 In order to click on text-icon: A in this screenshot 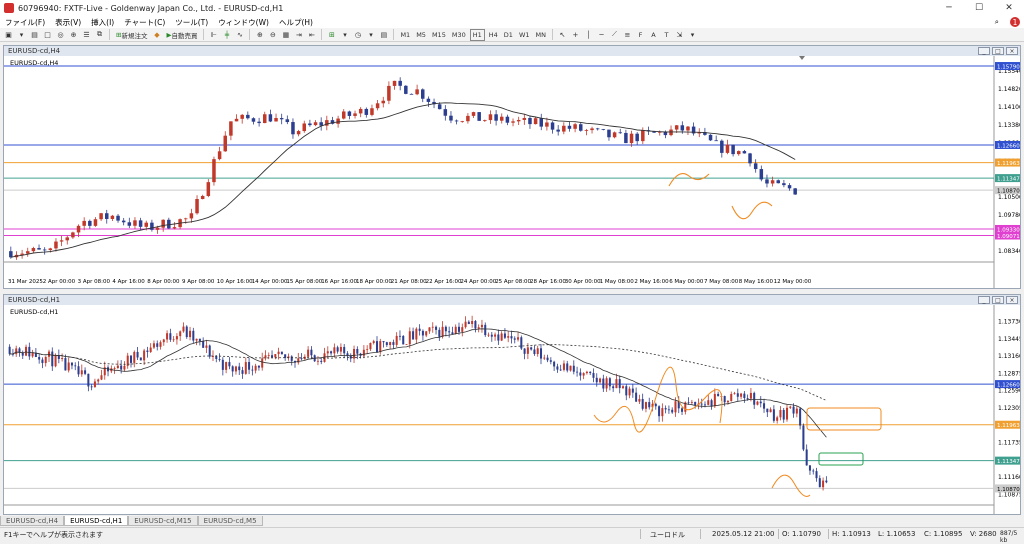, I will do `click(653, 35)`.